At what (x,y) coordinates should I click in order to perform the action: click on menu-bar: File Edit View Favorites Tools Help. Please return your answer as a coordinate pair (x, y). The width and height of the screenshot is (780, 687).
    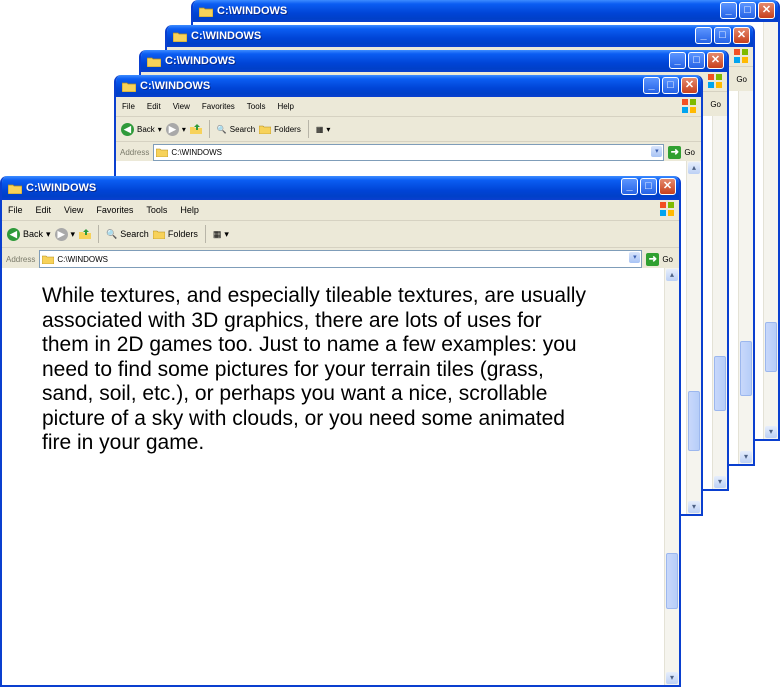
    Looking at the image, I should click on (408, 107).